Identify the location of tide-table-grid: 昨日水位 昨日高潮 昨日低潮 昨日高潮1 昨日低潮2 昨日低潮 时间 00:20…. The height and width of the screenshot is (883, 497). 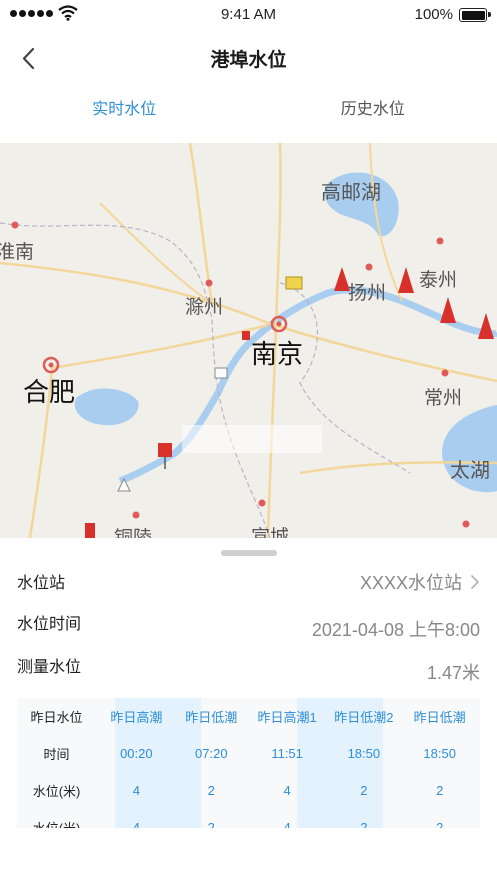
(248, 763).